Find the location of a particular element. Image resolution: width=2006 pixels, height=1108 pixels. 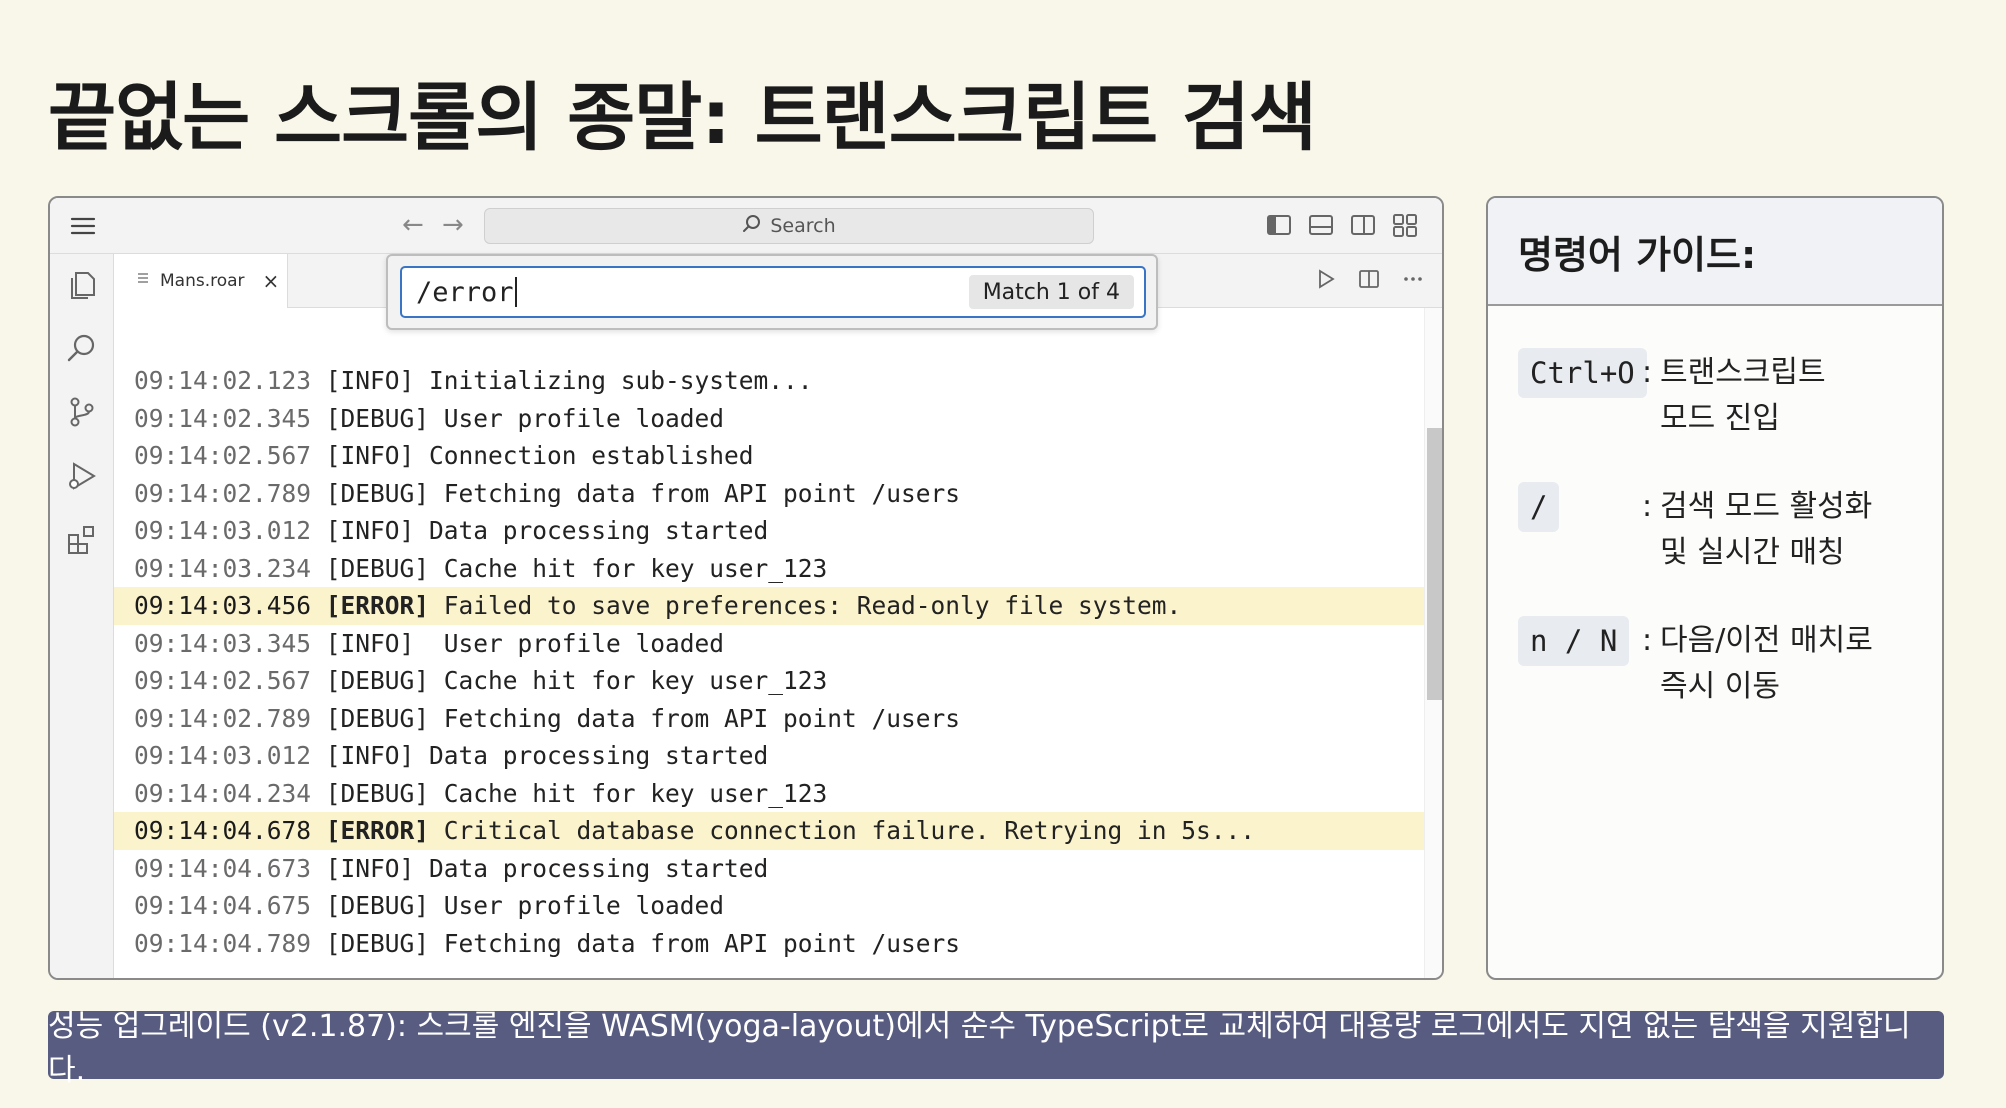

match-count-badge: Match 1 of 4 is located at coordinates (1051, 292).